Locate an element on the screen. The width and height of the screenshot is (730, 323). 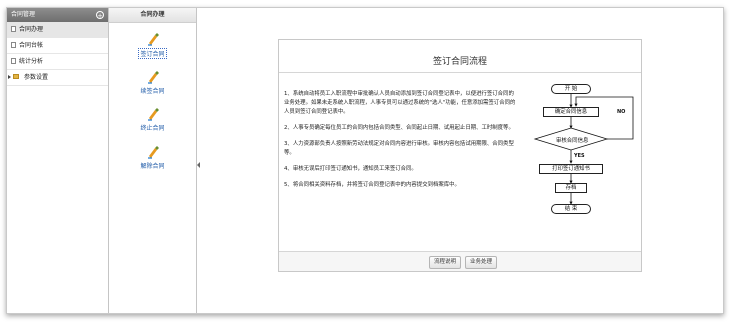
flow-no-label: NO is located at coordinates (621, 112).